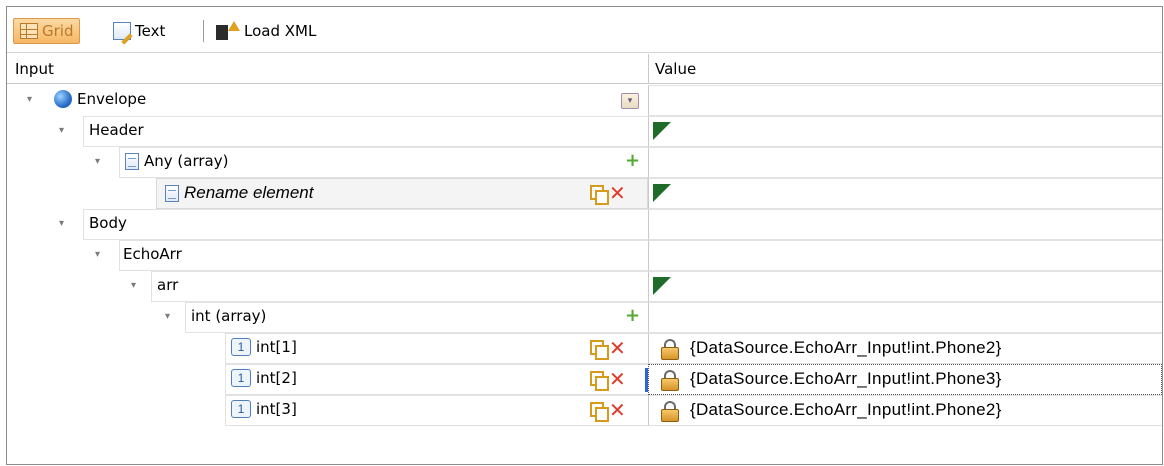 Image resolution: width=1164 pixels, height=466 pixels. Describe the element at coordinates (905, 317) in the screenshot. I see `int-array-value-cell` at that location.